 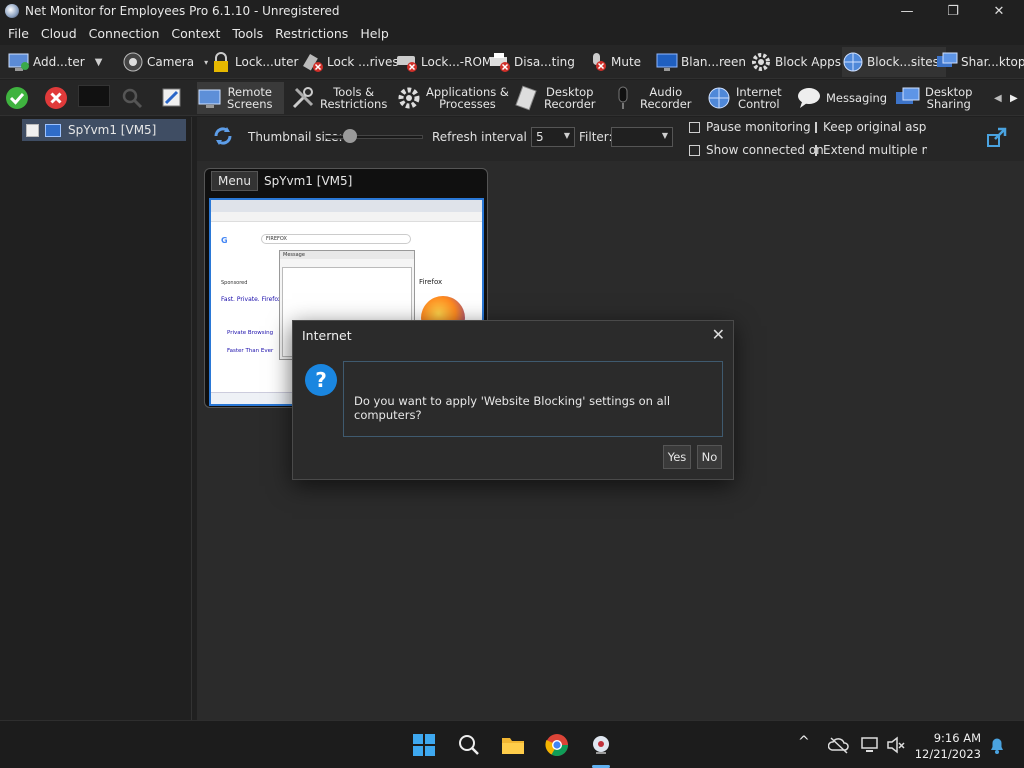 I want to click on card-header: Menu SpYvm1 [VM5], so click(x=346, y=181).